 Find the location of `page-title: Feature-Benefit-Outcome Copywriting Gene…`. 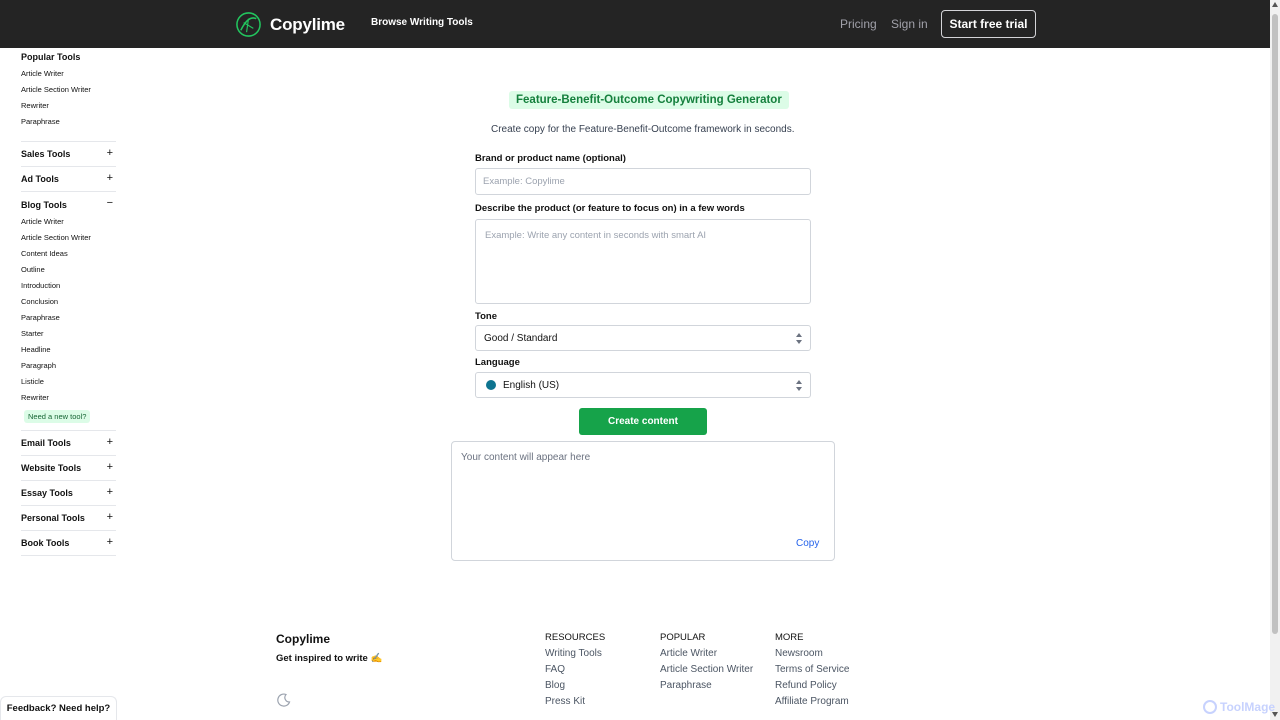

page-title: Feature-Benefit-Outcome Copywriting Gene… is located at coordinates (649, 100).